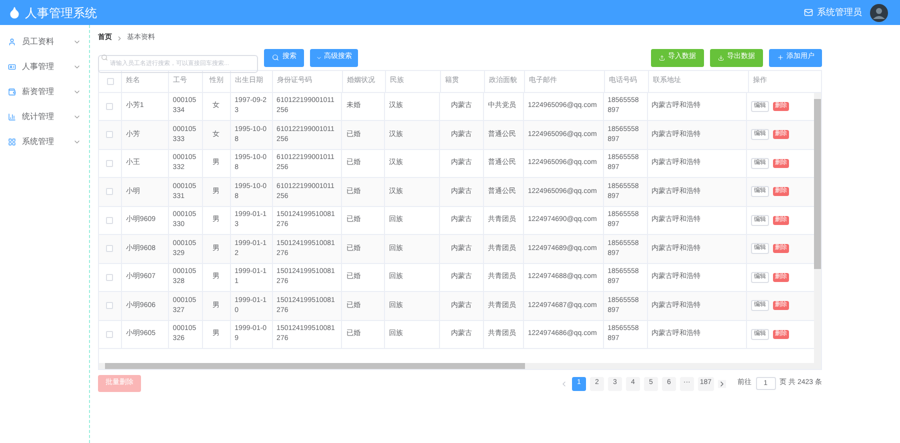 Image resolution: width=900 pixels, height=443 pixels. I want to click on select-all-checkbox, so click(110, 81).